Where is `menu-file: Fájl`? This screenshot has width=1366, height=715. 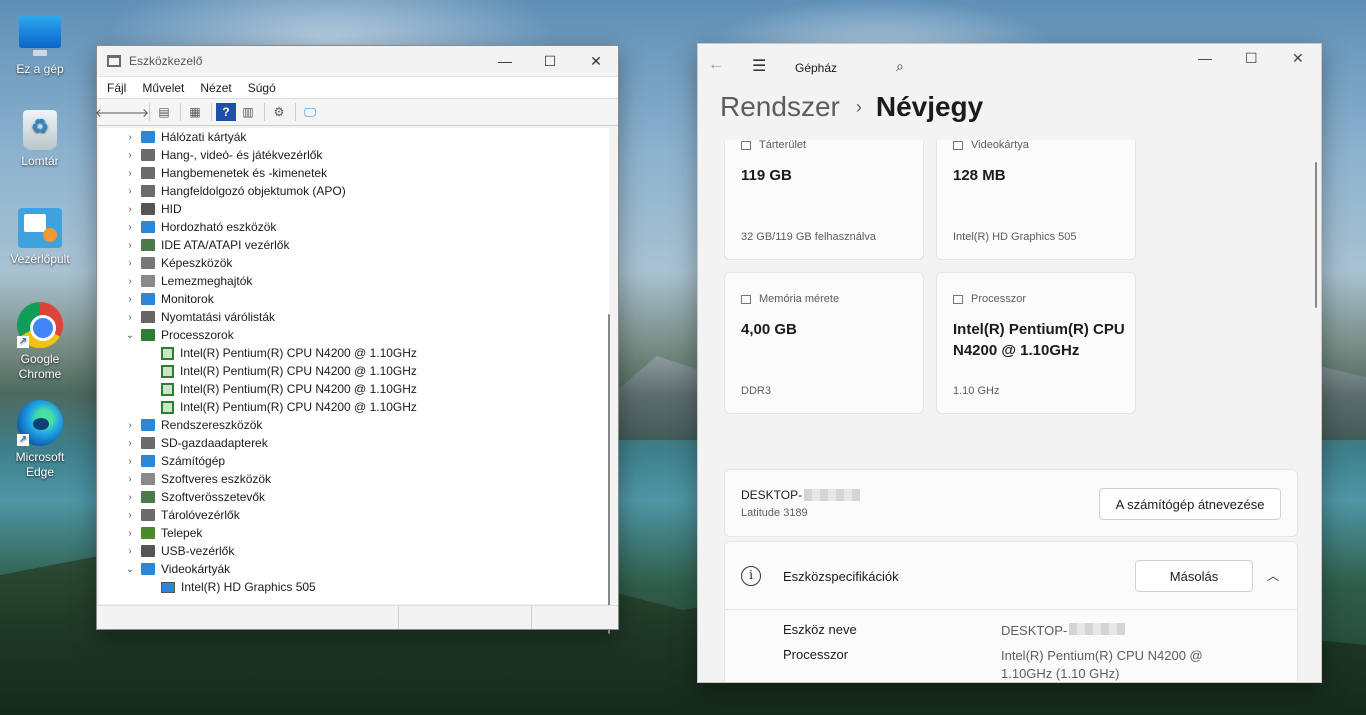 menu-file: Fájl is located at coordinates (116, 88).